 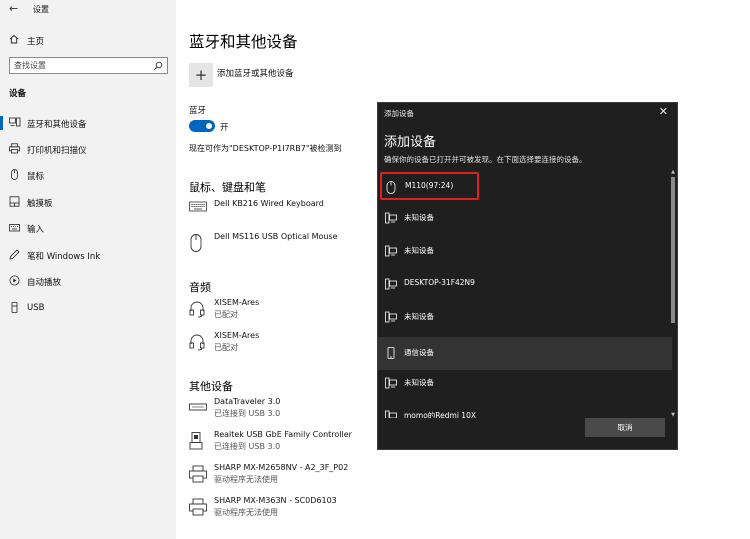 What do you see at coordinates (673, 172) in the screenshot?
I see `scroll-up-icon: ▲` at bounding box center [673, 172].